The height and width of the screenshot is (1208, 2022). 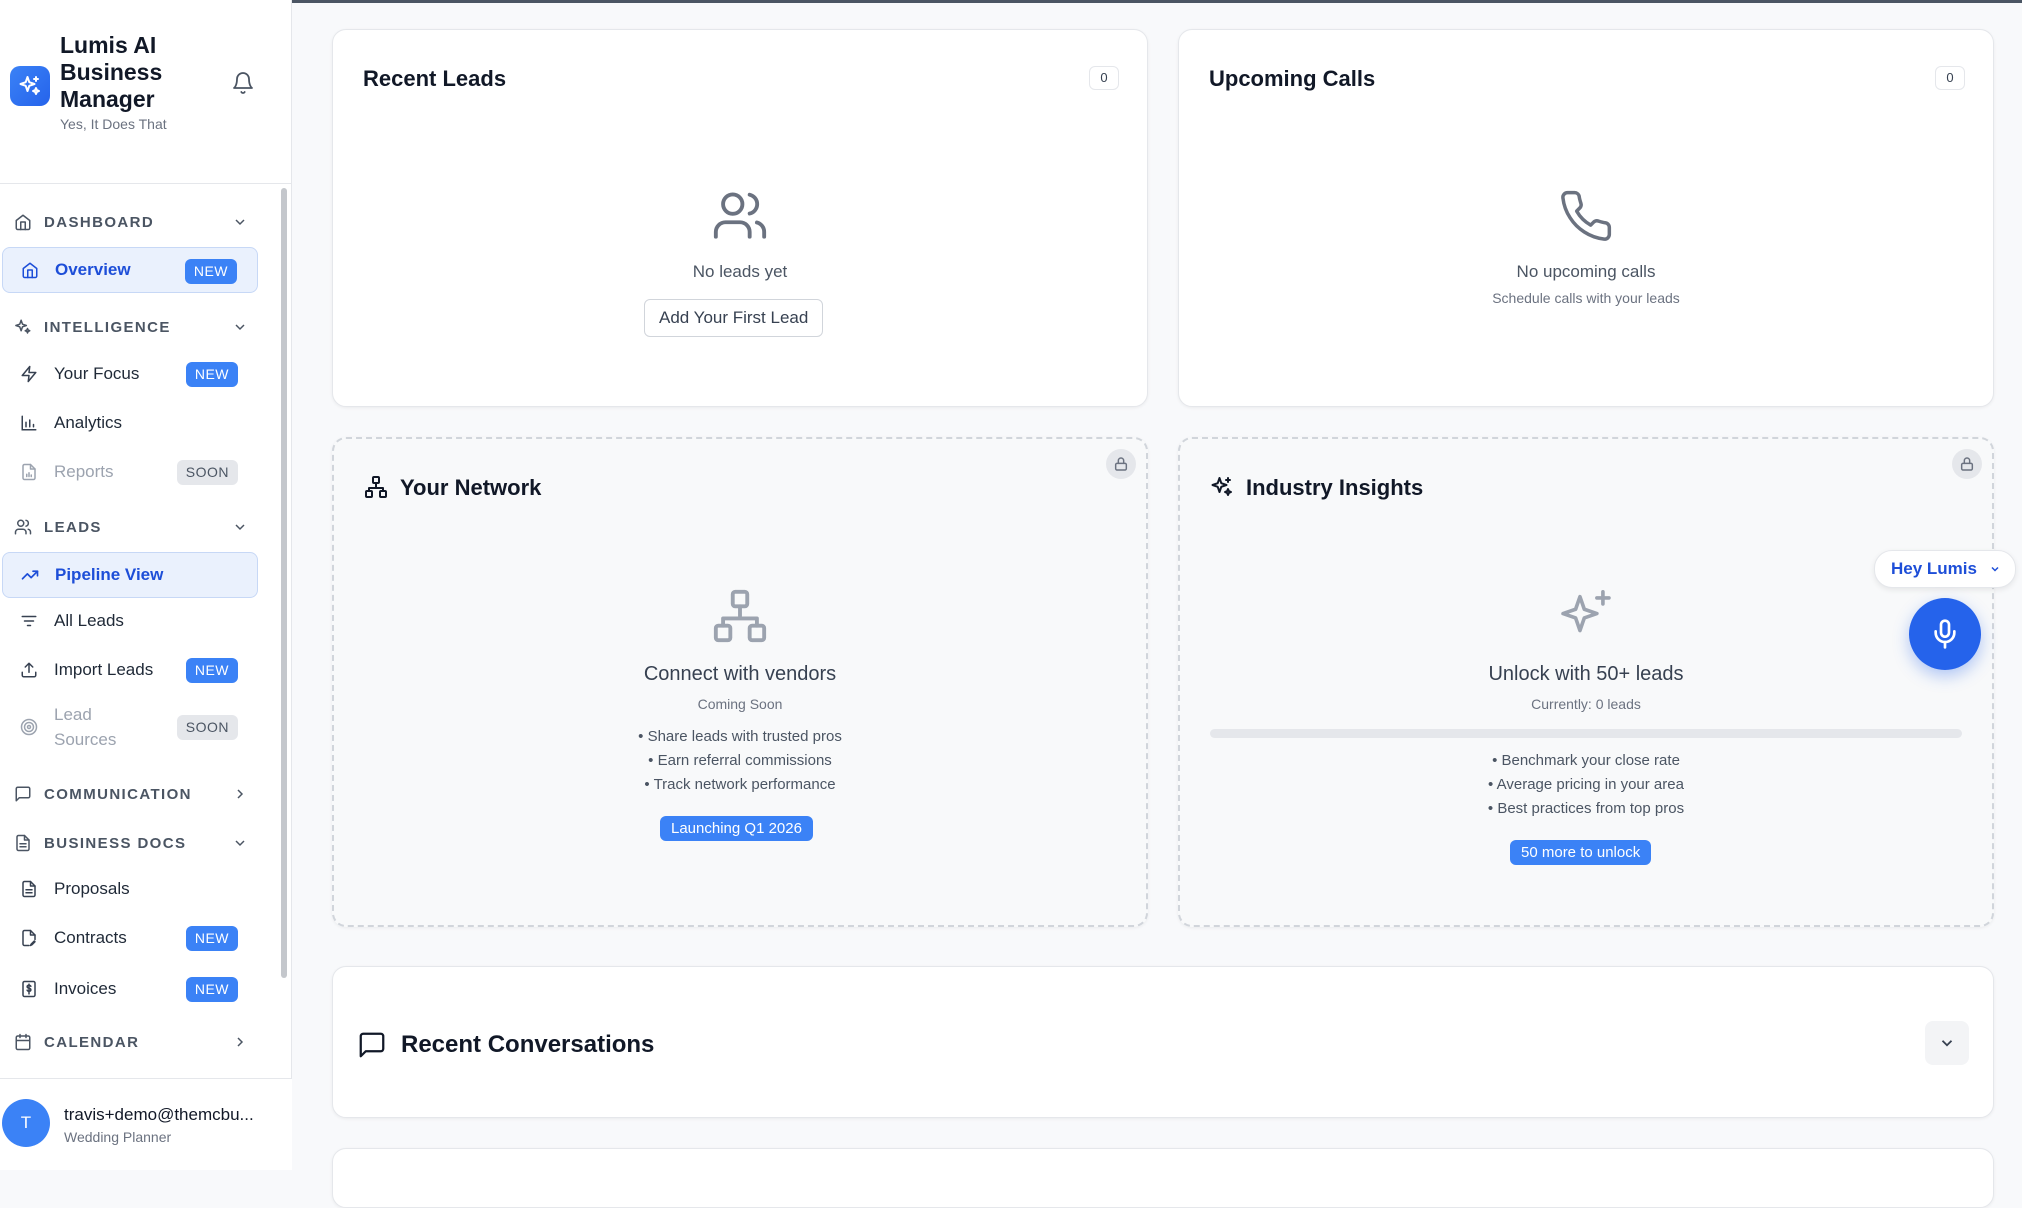 I want to click on bell-icon, so click(x=243, y=83).